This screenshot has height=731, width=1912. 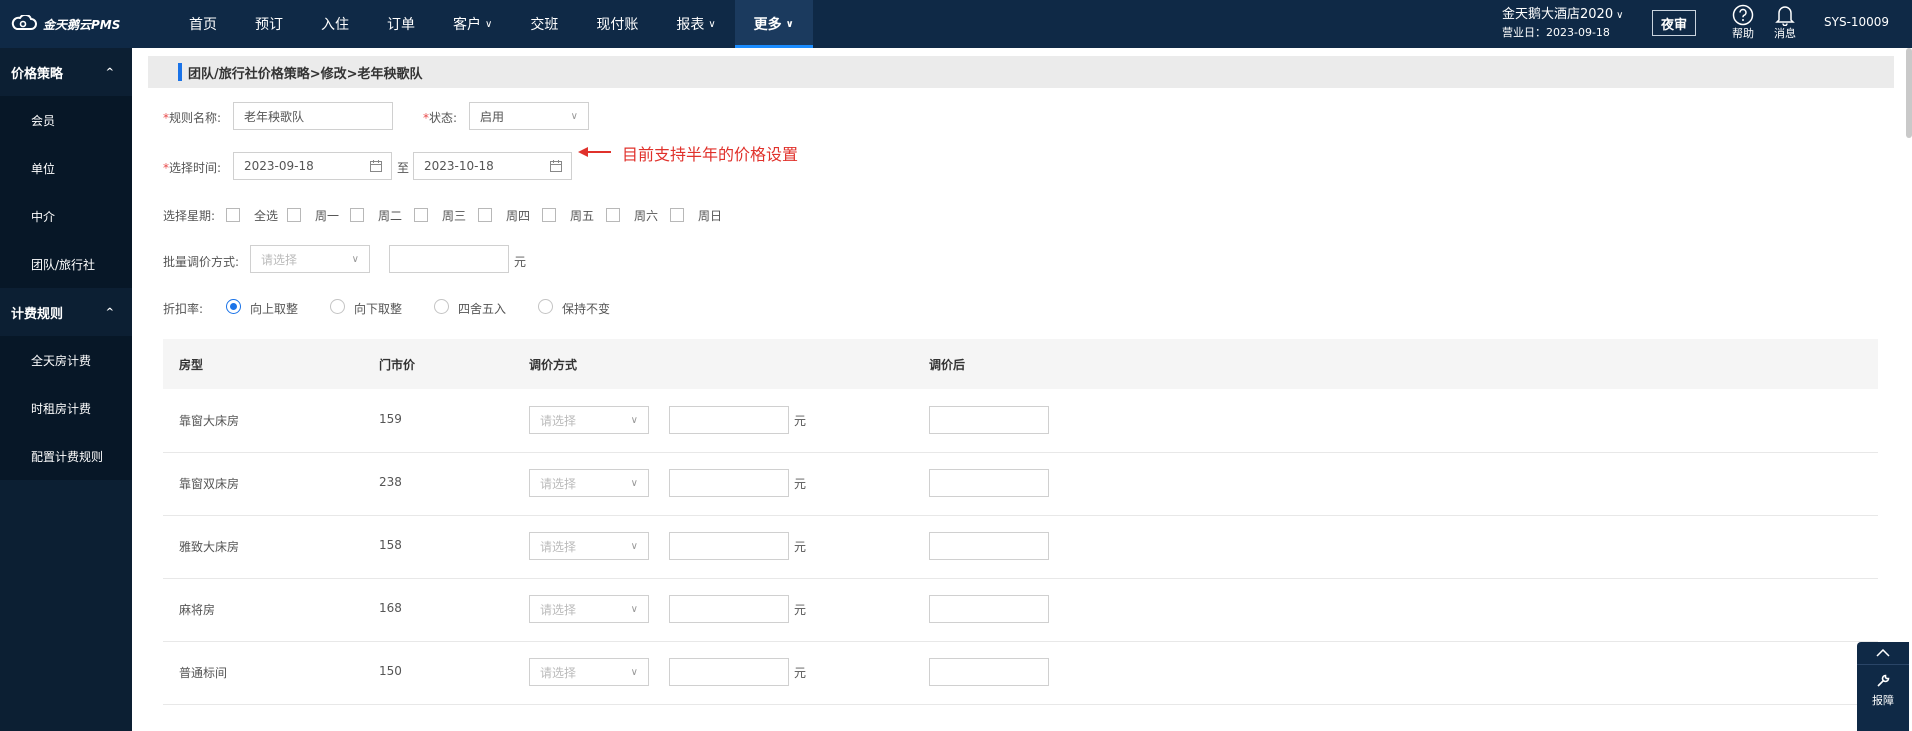 I want to click on nav-item-label: 更多, so click(x=767, y=25).